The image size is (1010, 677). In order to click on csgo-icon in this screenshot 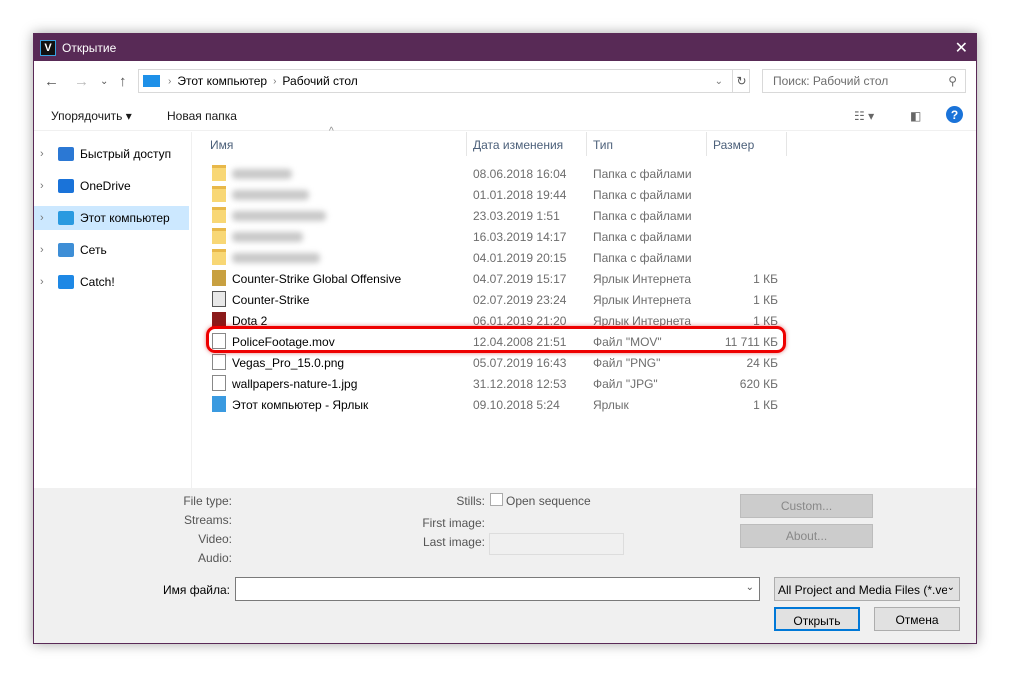, I will do `click(219, 278)`.